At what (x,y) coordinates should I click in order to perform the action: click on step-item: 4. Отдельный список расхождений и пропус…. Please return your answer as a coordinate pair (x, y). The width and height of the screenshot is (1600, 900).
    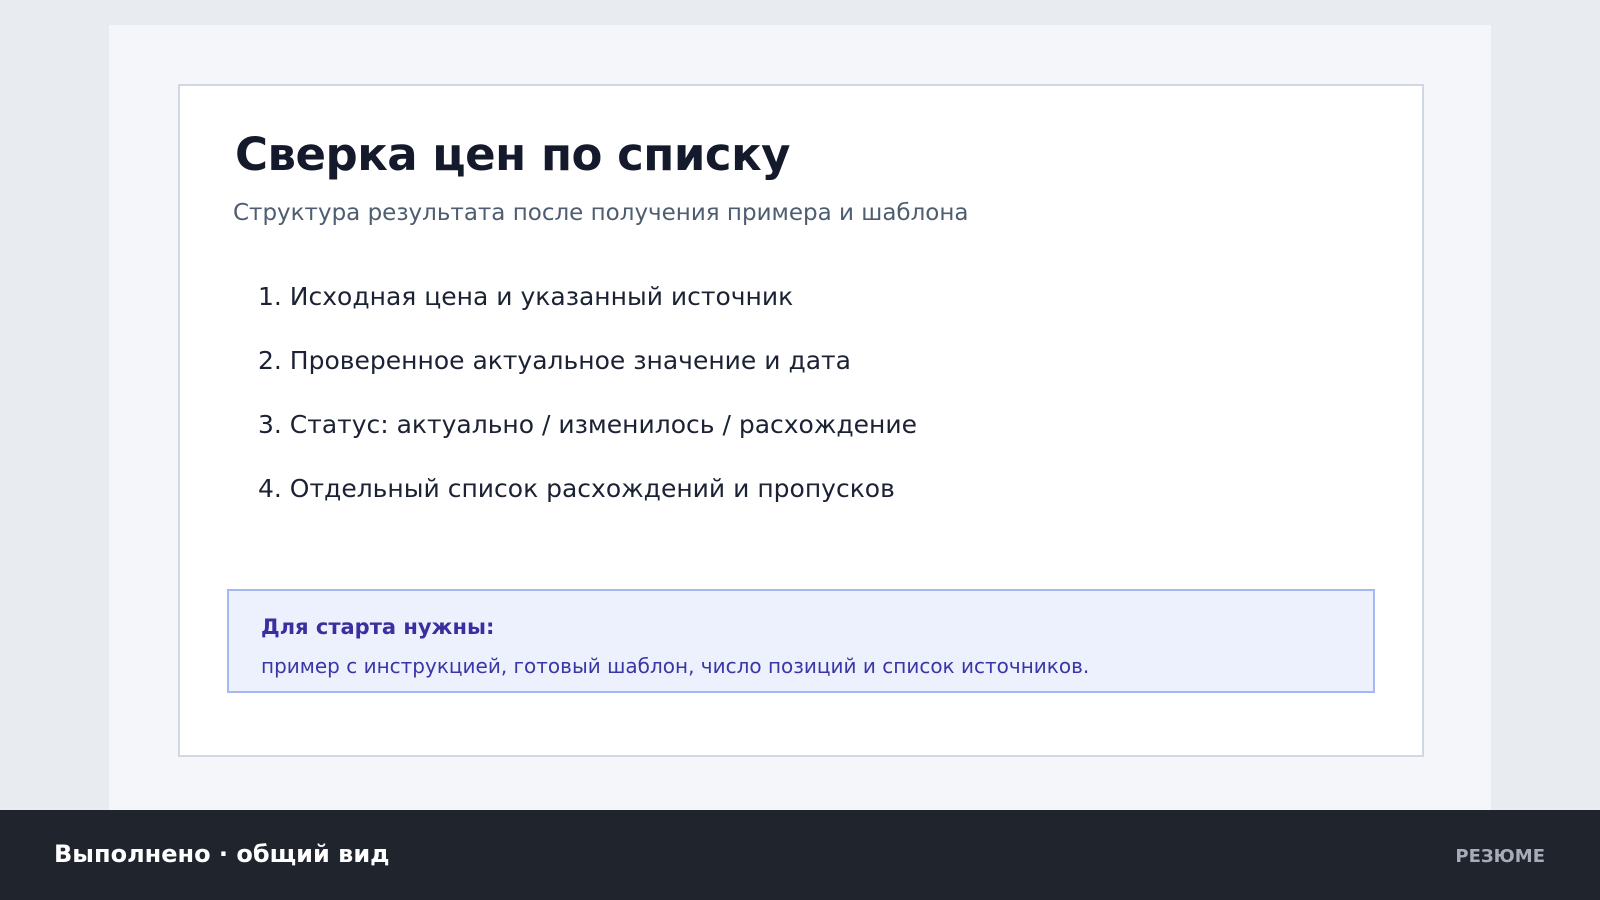
    Looking at the image, I should click on (576, 488).